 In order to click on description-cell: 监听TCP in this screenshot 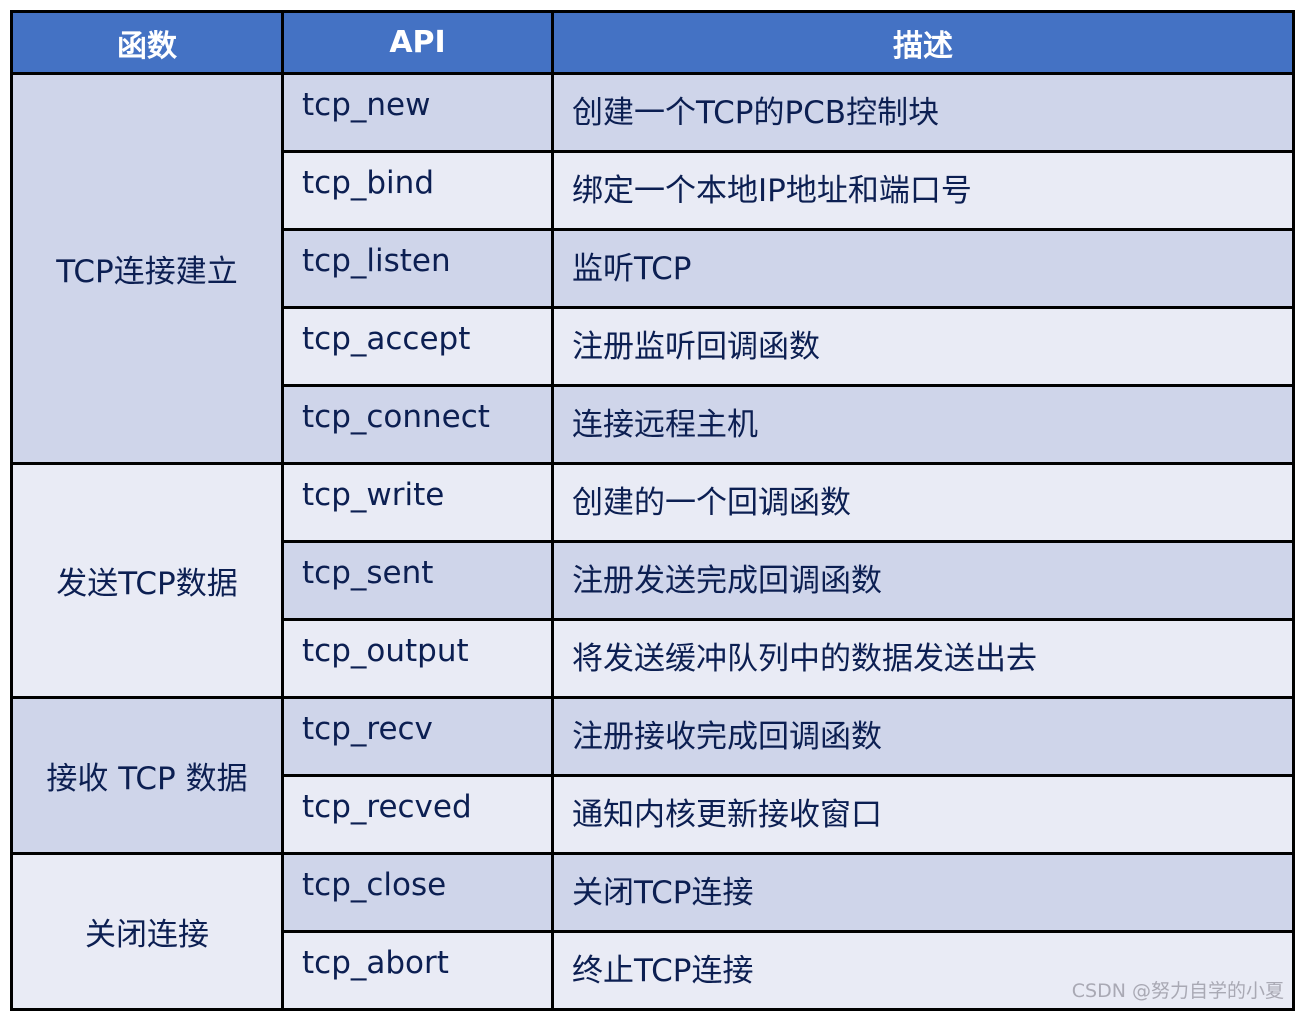, I will do `click(923, 268)`.